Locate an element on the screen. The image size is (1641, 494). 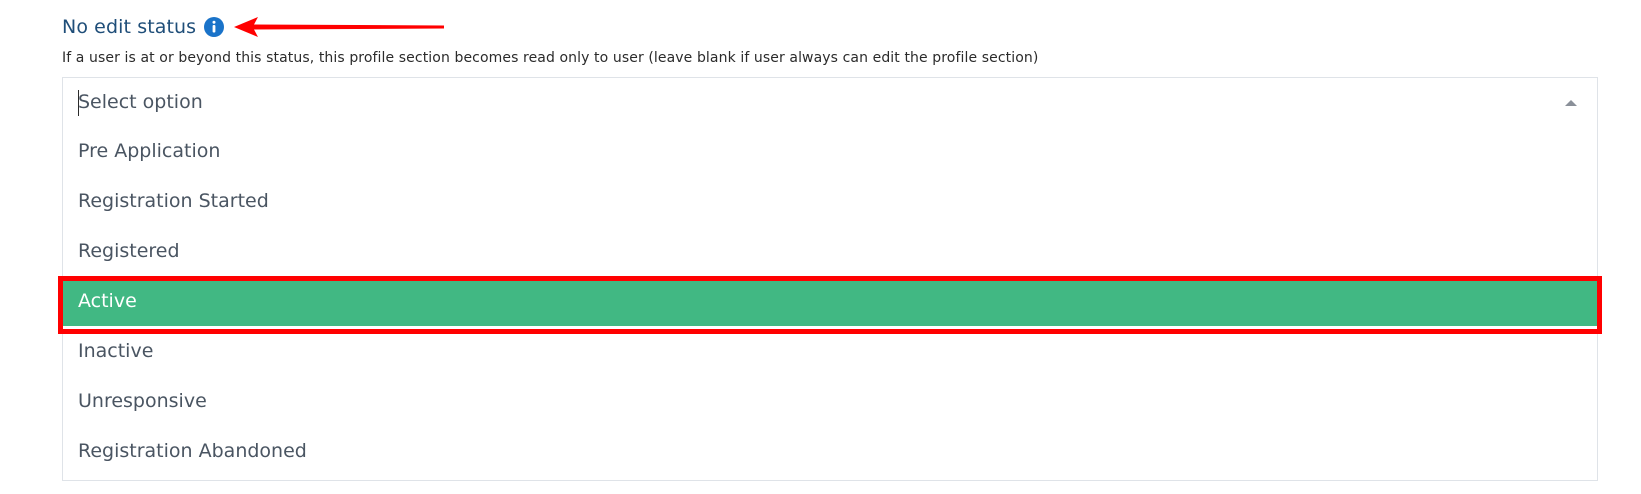
option-active: Active is located at coordinates (830, 301).